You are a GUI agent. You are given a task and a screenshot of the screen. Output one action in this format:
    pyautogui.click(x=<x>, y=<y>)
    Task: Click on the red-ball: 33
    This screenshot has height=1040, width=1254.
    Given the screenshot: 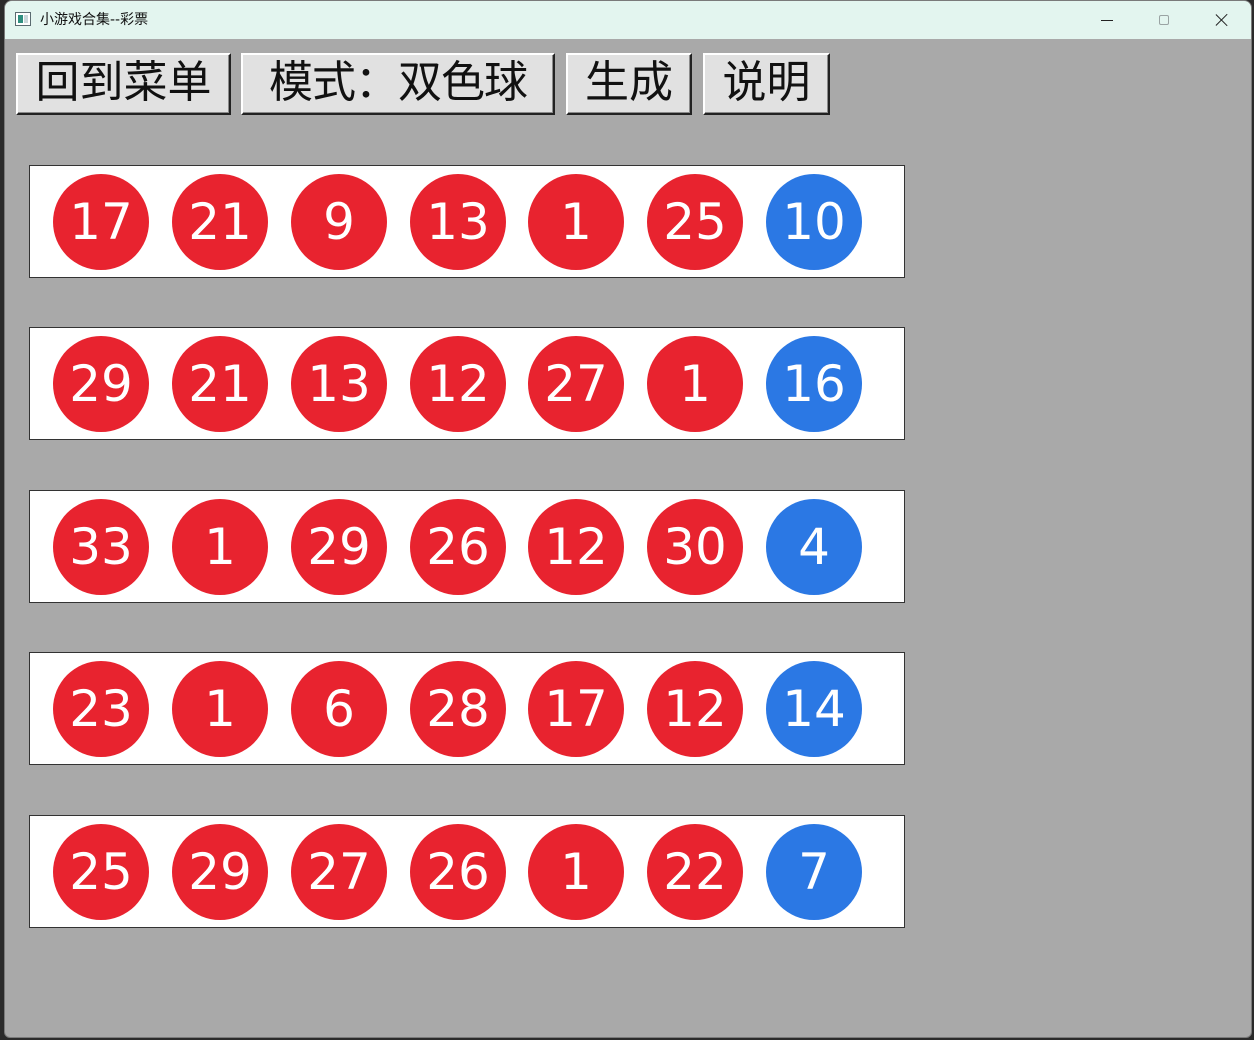 What is the action you would take?
    pyautogui.click(x=101, y=547)
    